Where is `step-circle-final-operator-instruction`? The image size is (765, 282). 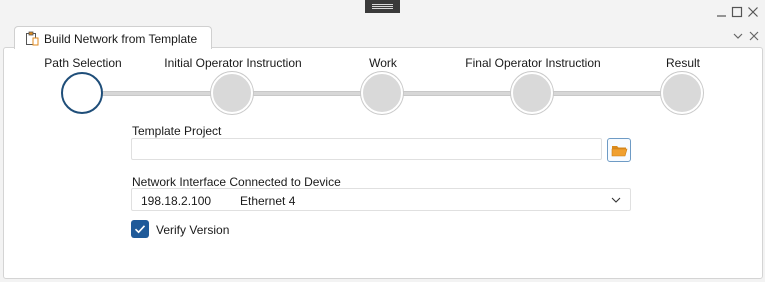
step-circle-final-operator-instruction is located at coordinates (532, 93).